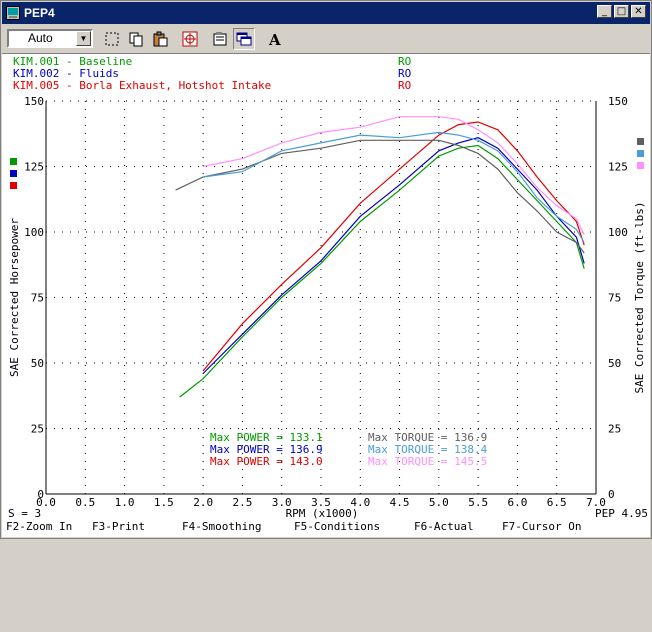 The width and height of the screenshot is (652, 632). I want to click on x-tick-label: 1.5, so click(164, 502).